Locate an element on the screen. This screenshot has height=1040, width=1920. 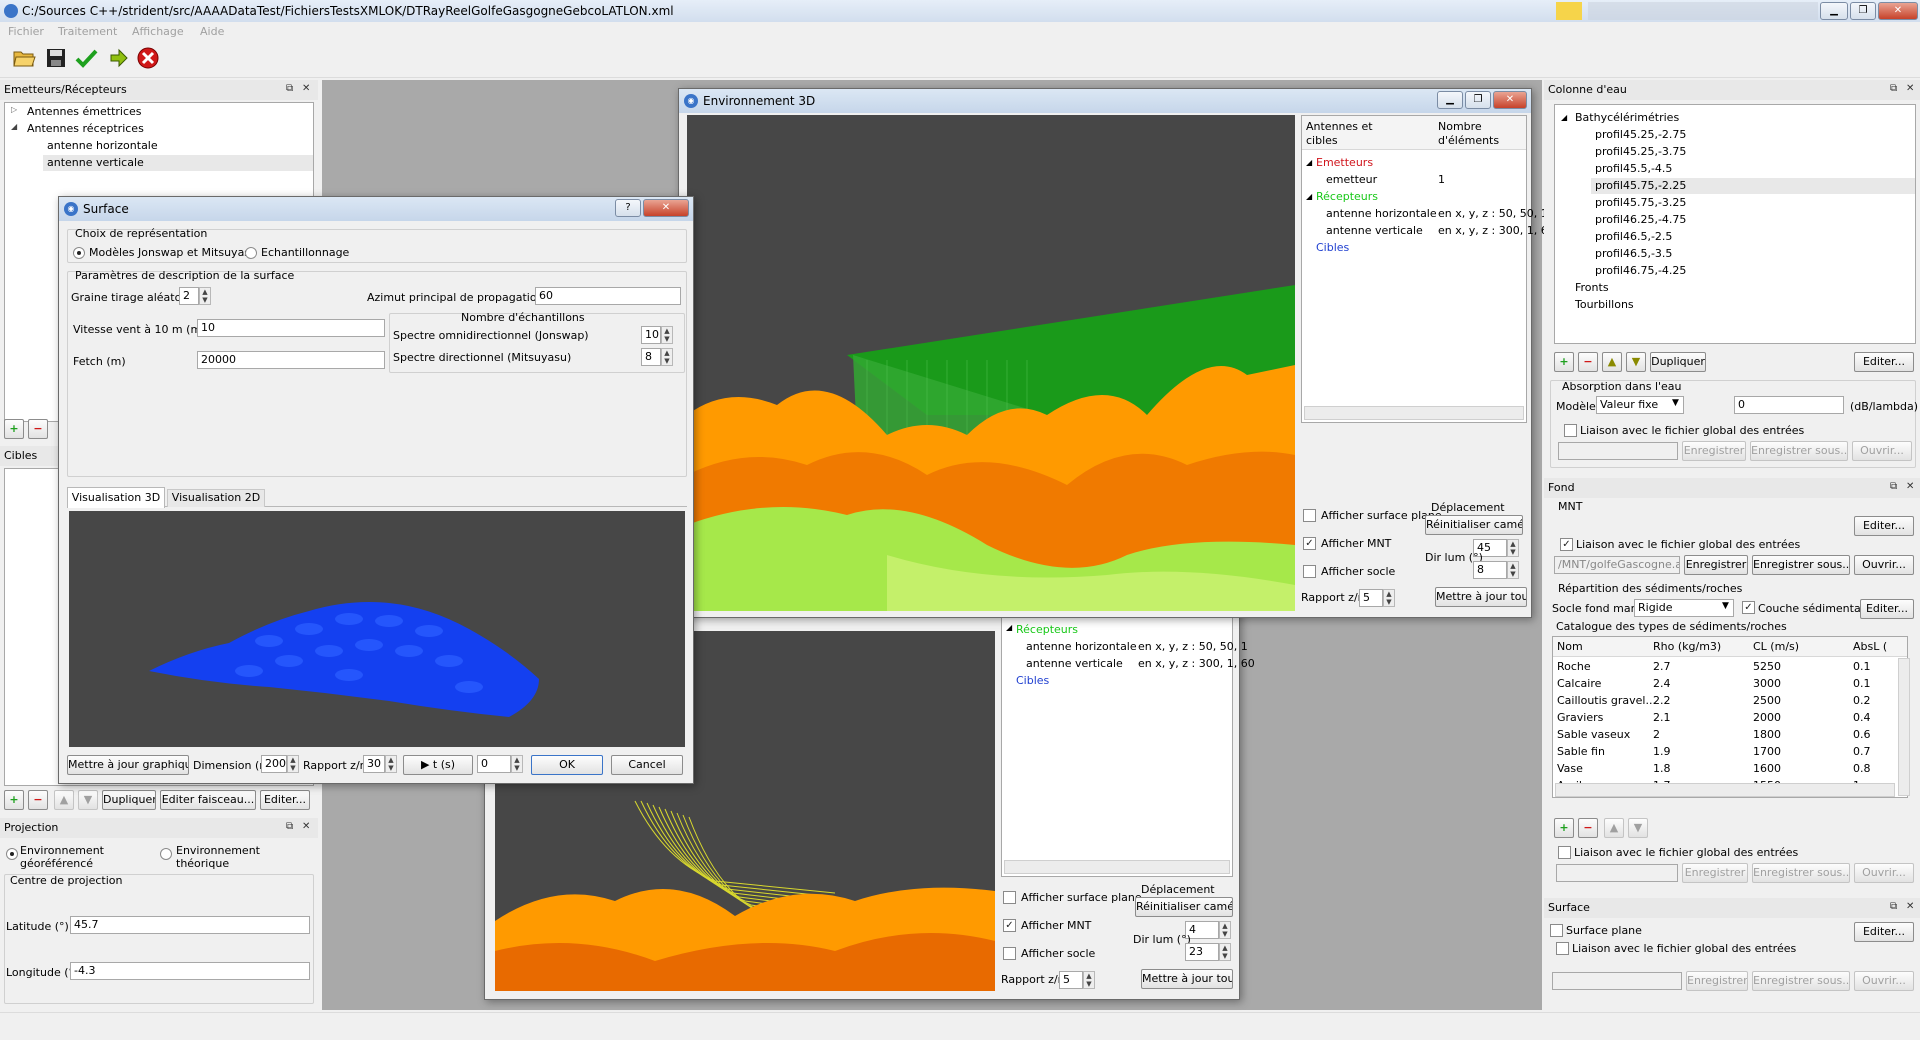
move-up-sediment-button: ▲ is located at coordinates (1614, 828).